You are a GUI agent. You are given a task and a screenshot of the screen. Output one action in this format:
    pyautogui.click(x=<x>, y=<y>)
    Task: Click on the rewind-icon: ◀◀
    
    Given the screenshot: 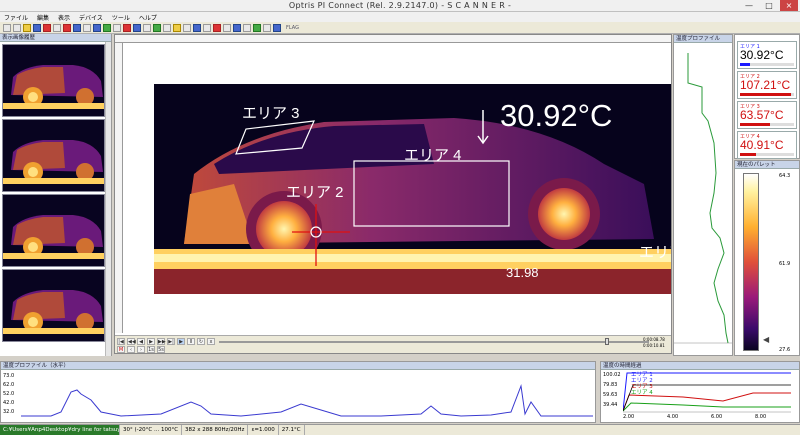 What is the action you would take?
    pyautogui.click(x=131, y=341)
    